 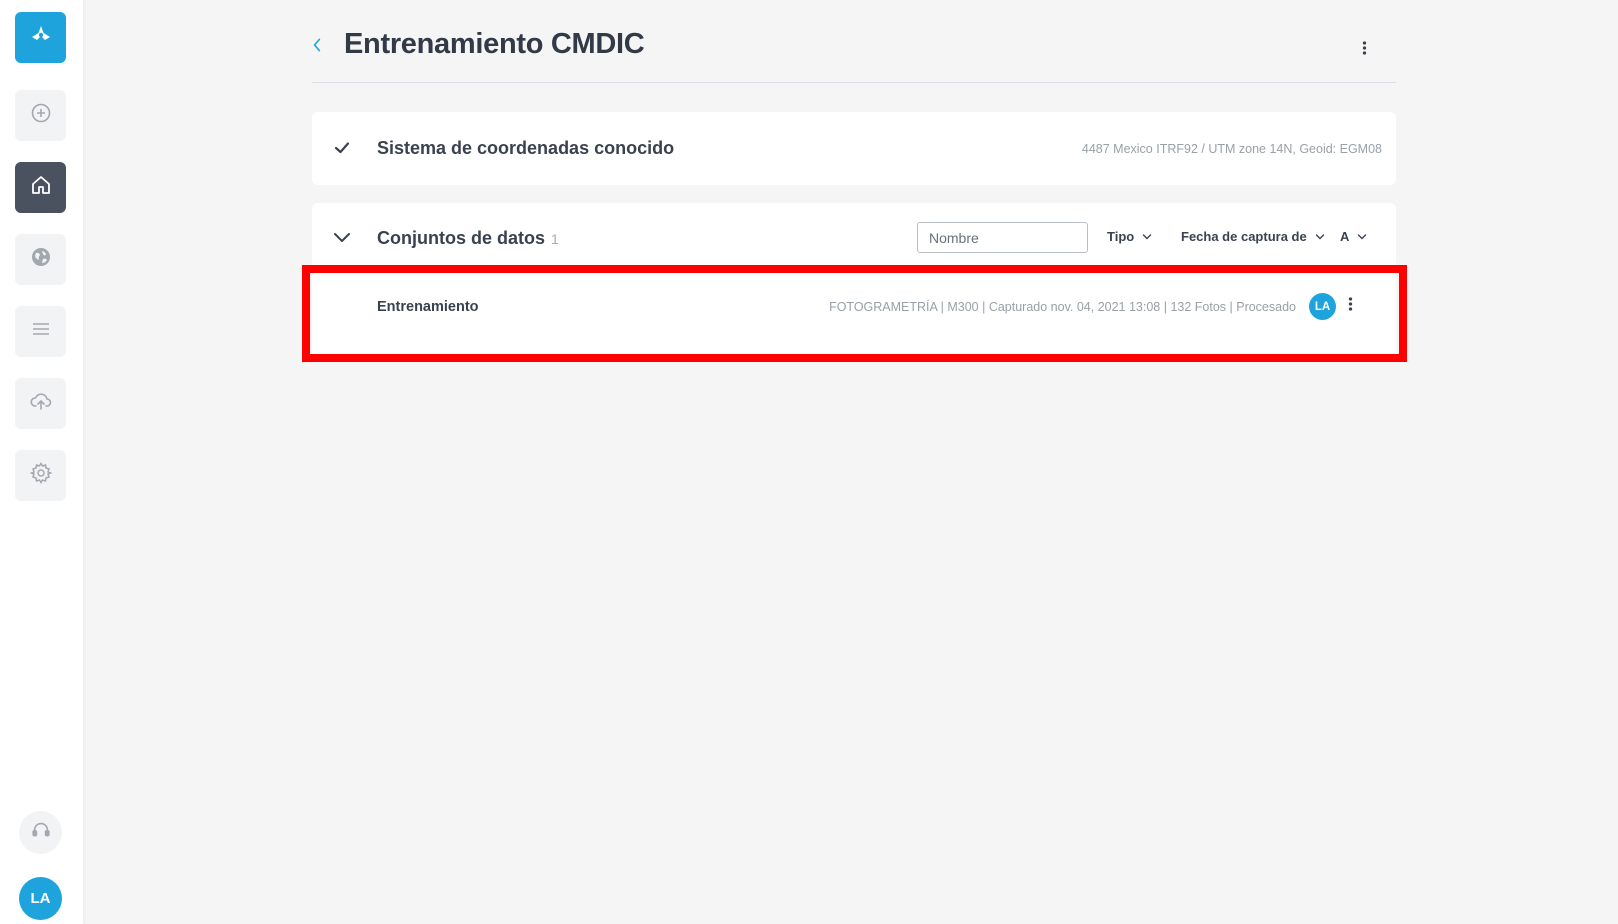 I want to click on home-icon, so click(x=41, y=187).